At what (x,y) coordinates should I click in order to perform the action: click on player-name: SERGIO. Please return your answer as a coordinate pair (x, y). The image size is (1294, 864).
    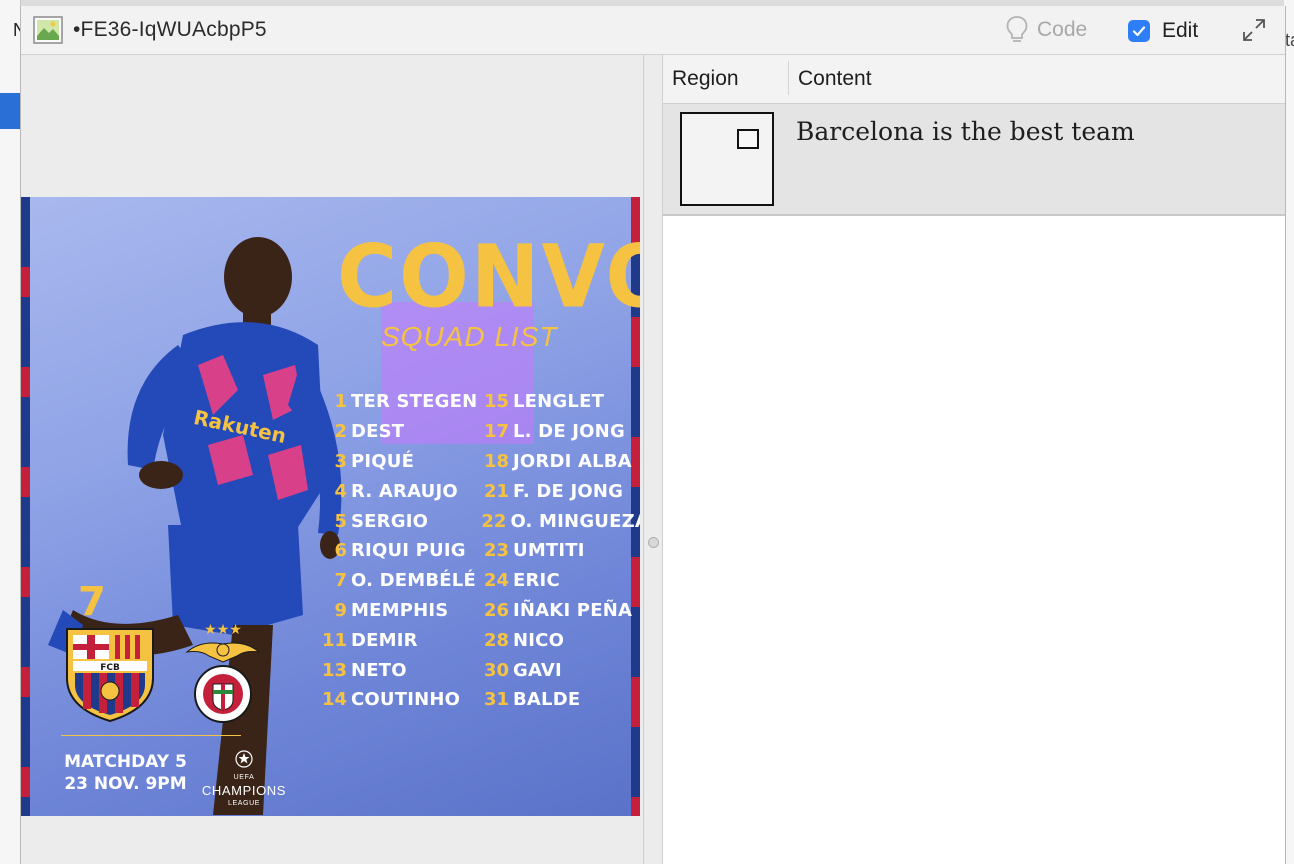
    Looking at the image, I should click on (390, 521).